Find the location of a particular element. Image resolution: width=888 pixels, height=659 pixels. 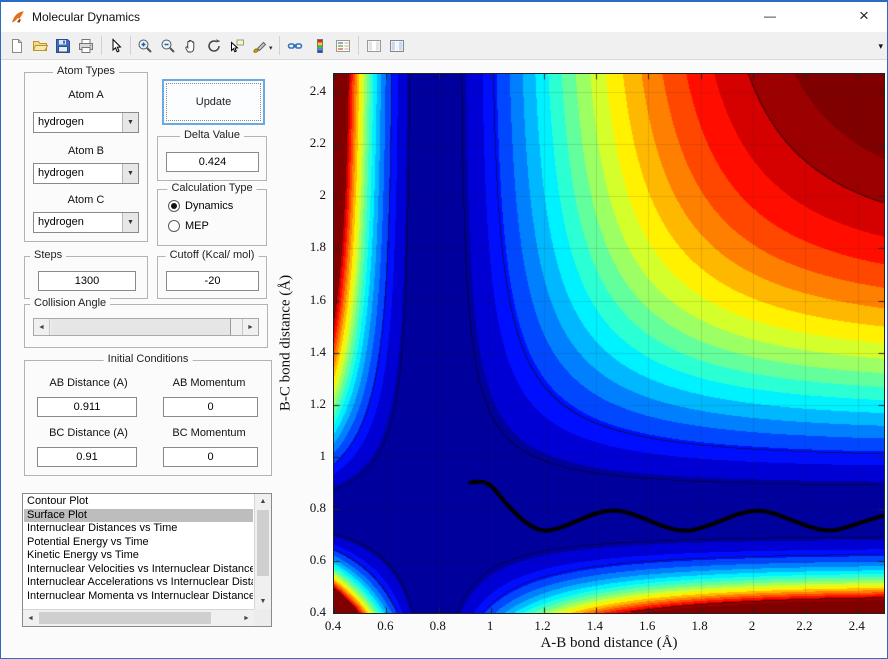

atom-a-label: Atom A is located at coordinates (86, 95).